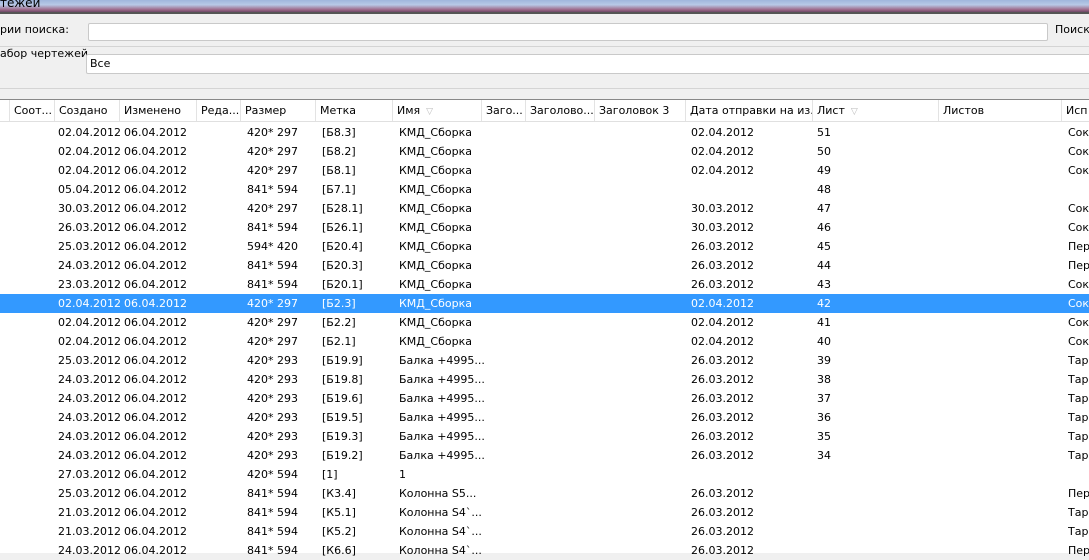 This screenshot has height=560, width=1089. Describe the element at coordinates (1072, 29) in the screenshot. I see `search-button: Поиск` at that location.